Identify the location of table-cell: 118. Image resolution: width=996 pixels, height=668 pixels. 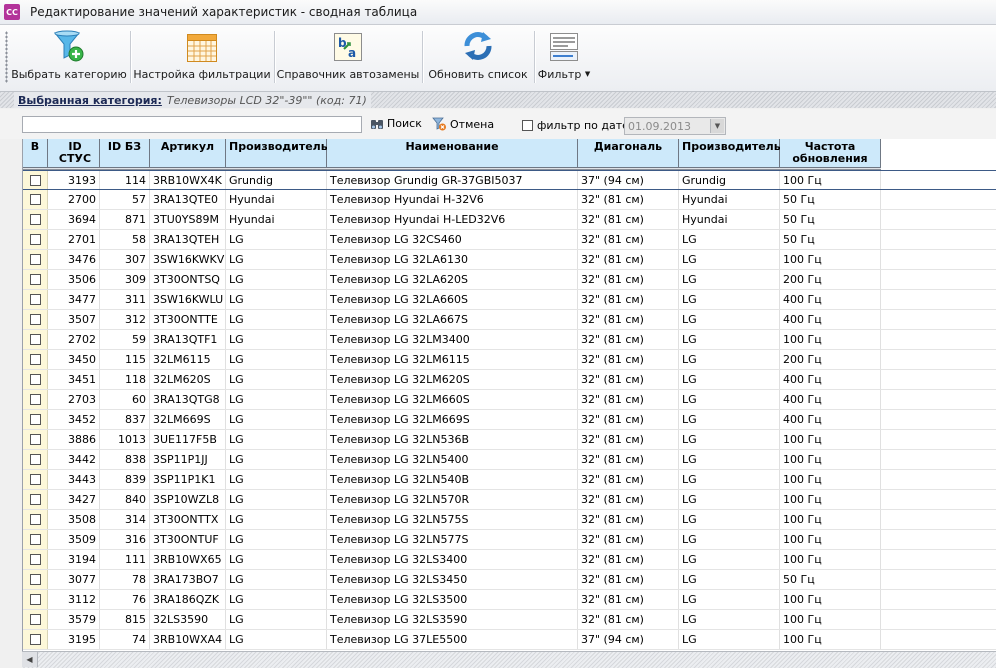
(125, 379).